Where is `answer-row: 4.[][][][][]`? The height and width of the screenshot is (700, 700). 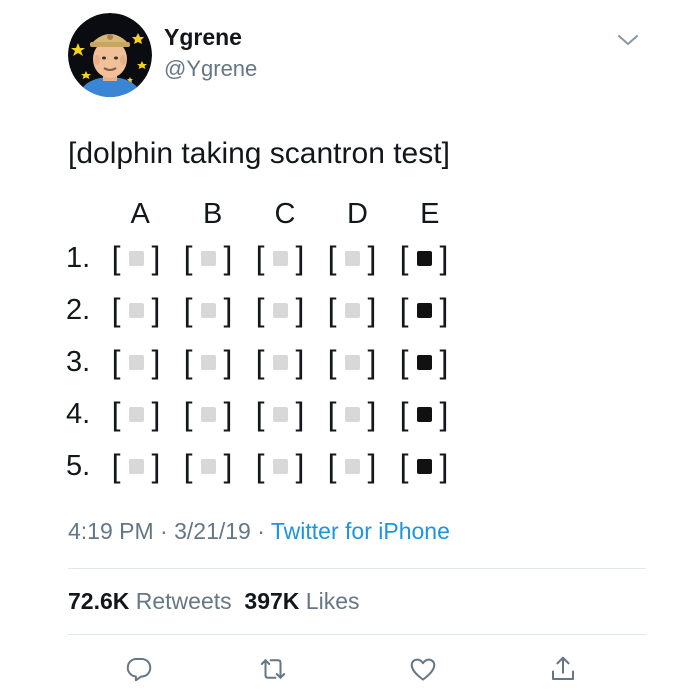
answer-row: 4.[][][][][] is located at coordinates (266, 414).